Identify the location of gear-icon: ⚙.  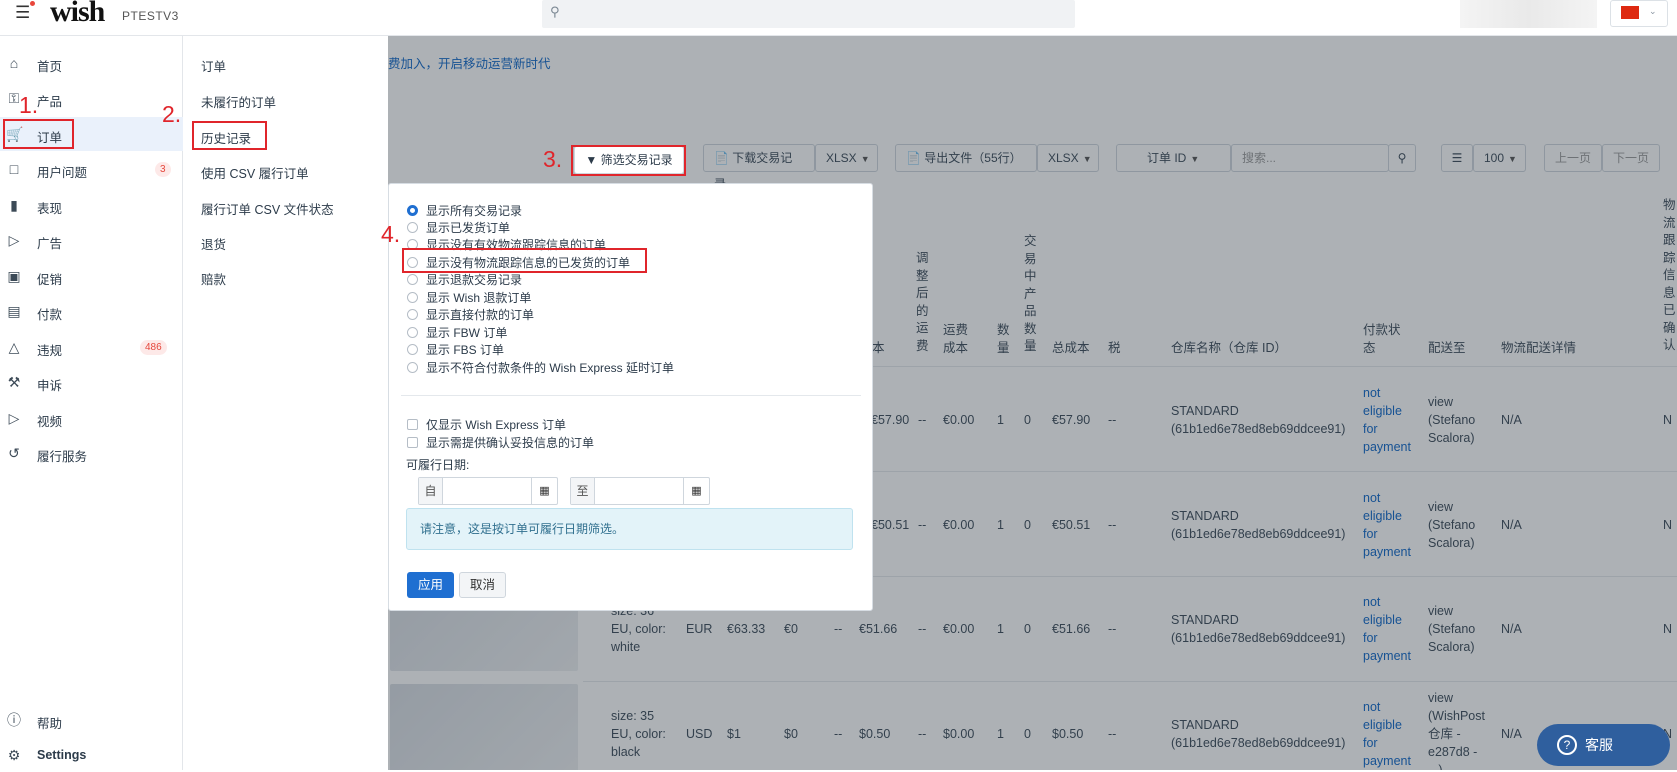
(14, 755).